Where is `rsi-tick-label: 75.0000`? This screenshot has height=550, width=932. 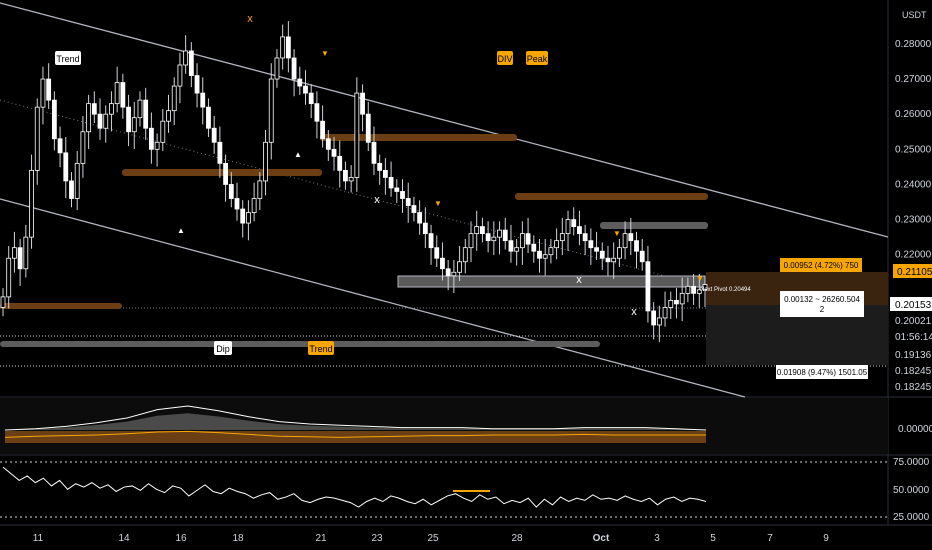
rsi-tick-label: 75.0000 is located at coordinates (911, 462).